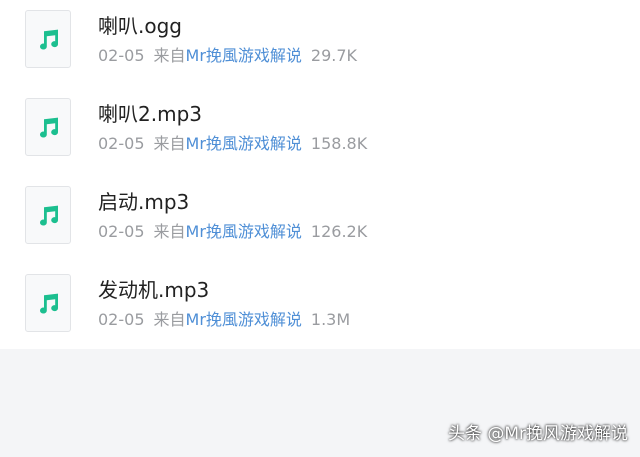 This screenshot has width=640, height=457. What do you see at coordinates (339, 231) in the screenshot?
I see `file-size: 126.2K` at bounding box center [339, 231].